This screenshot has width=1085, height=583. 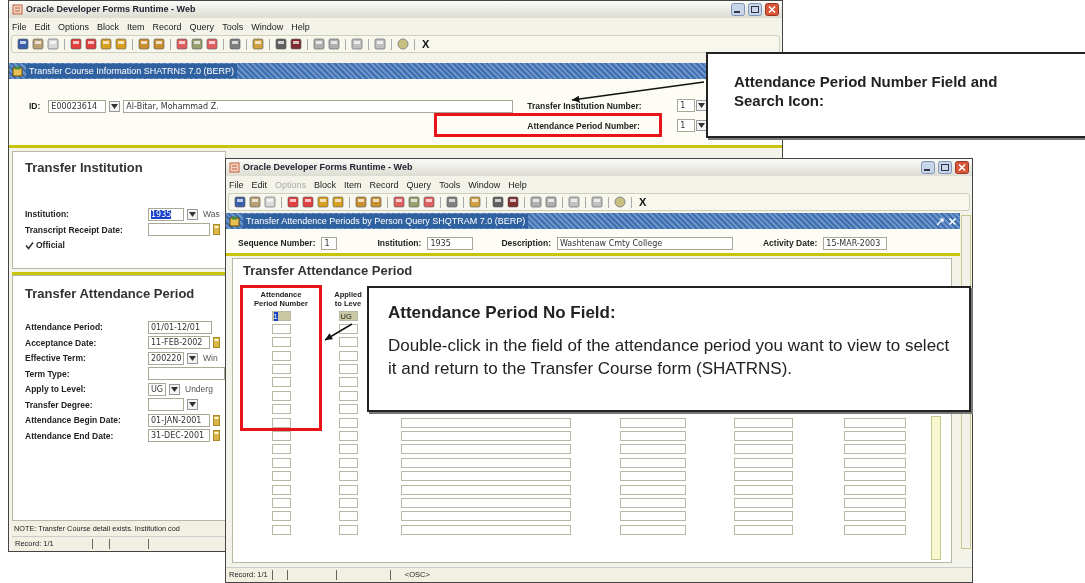 I want to click on input-field: E00023614, so click(x=77, y=106).